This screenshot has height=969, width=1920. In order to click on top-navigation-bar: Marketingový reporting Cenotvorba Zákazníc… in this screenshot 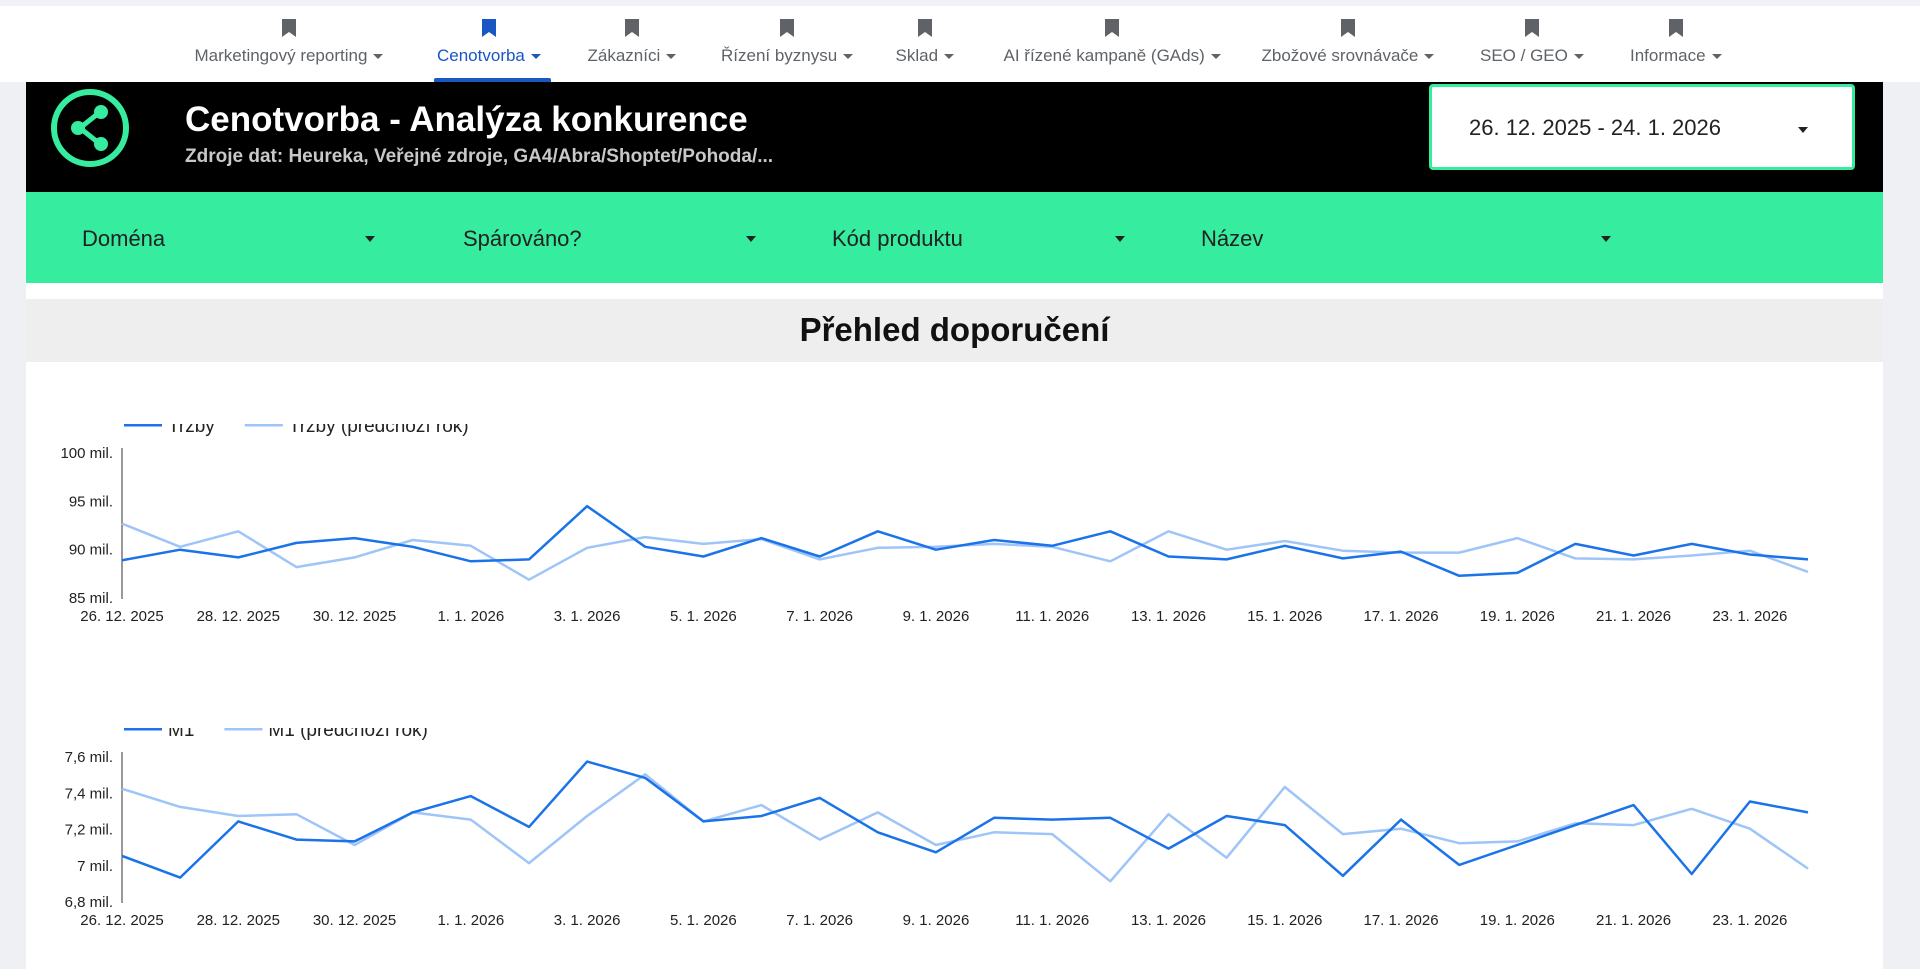, I will do `click(960, 41)`.